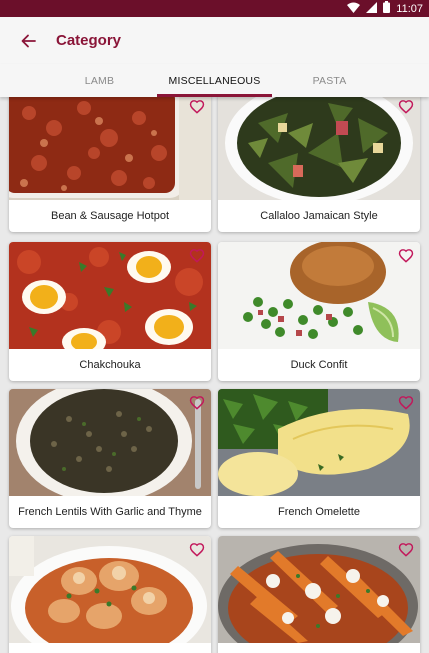 The height and width of the screenshot is (653, 429). I want to click on meal-card: Chakchouka, so click(110, 311).